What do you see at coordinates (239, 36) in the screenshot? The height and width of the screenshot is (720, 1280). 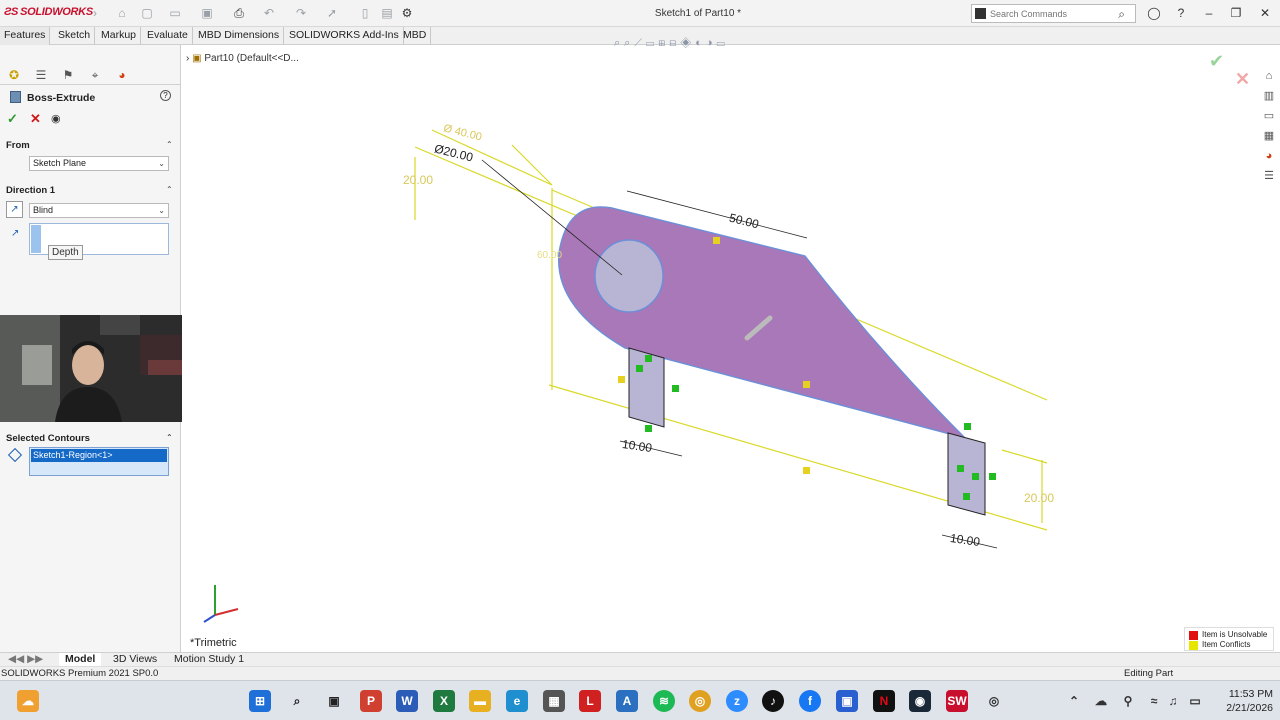 I see `tab-mbd-dimensions: MBD Dimensions` at bounding box center [239, 36].